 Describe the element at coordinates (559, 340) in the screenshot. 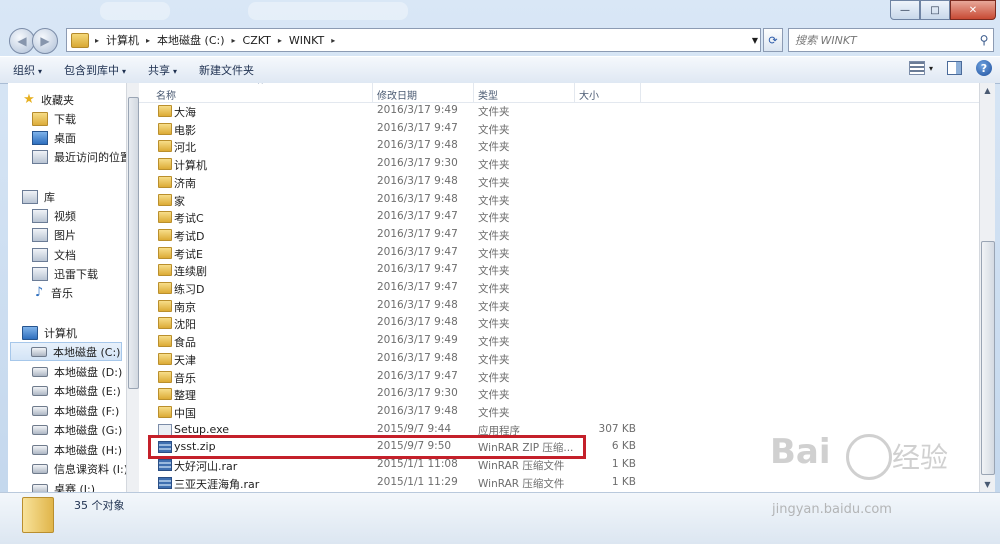

I see `file-row: 食品 2016/3/17 9:49 文件夹` at that location.